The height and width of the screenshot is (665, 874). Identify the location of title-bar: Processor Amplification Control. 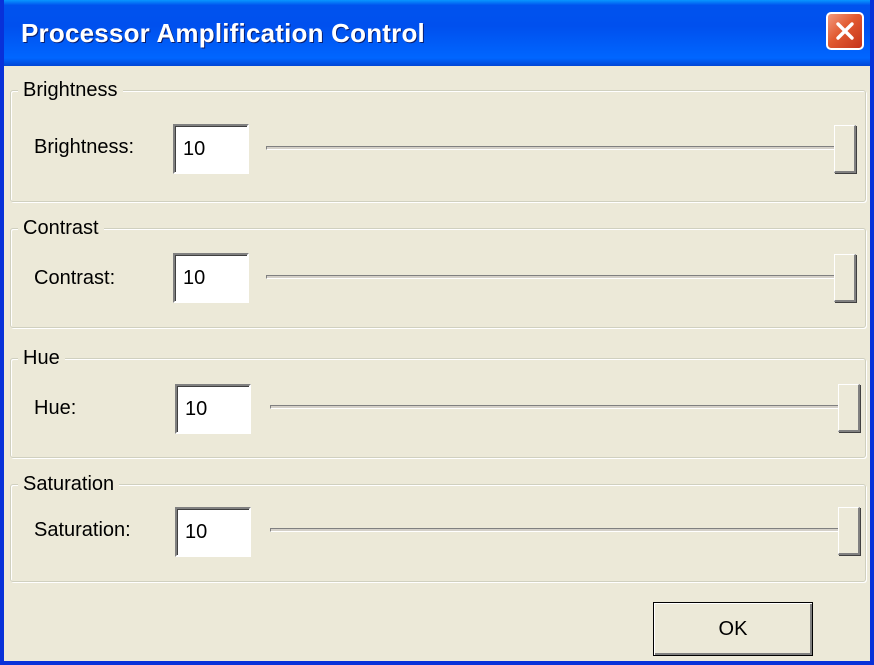
(437, 33).